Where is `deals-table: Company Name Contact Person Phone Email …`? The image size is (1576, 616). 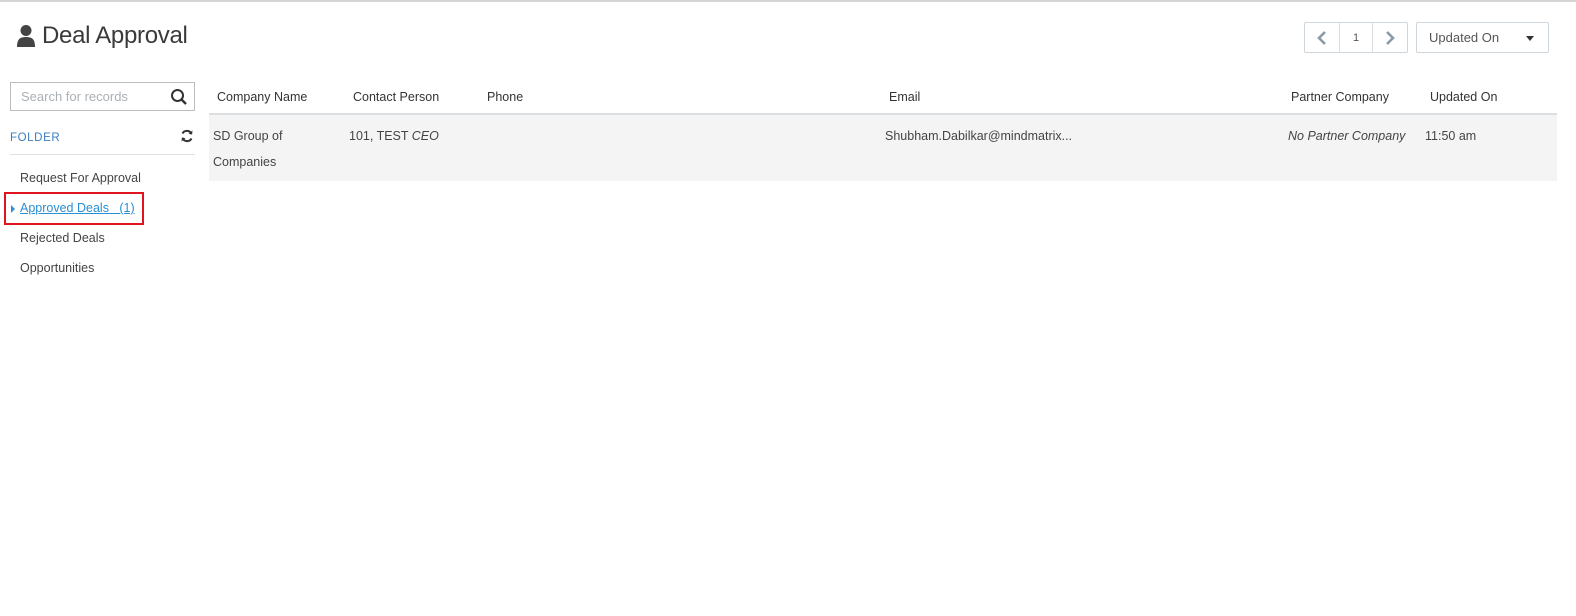 deals-table: Company Name Contact Person Phone Email … is located at coordinates (883, 131).